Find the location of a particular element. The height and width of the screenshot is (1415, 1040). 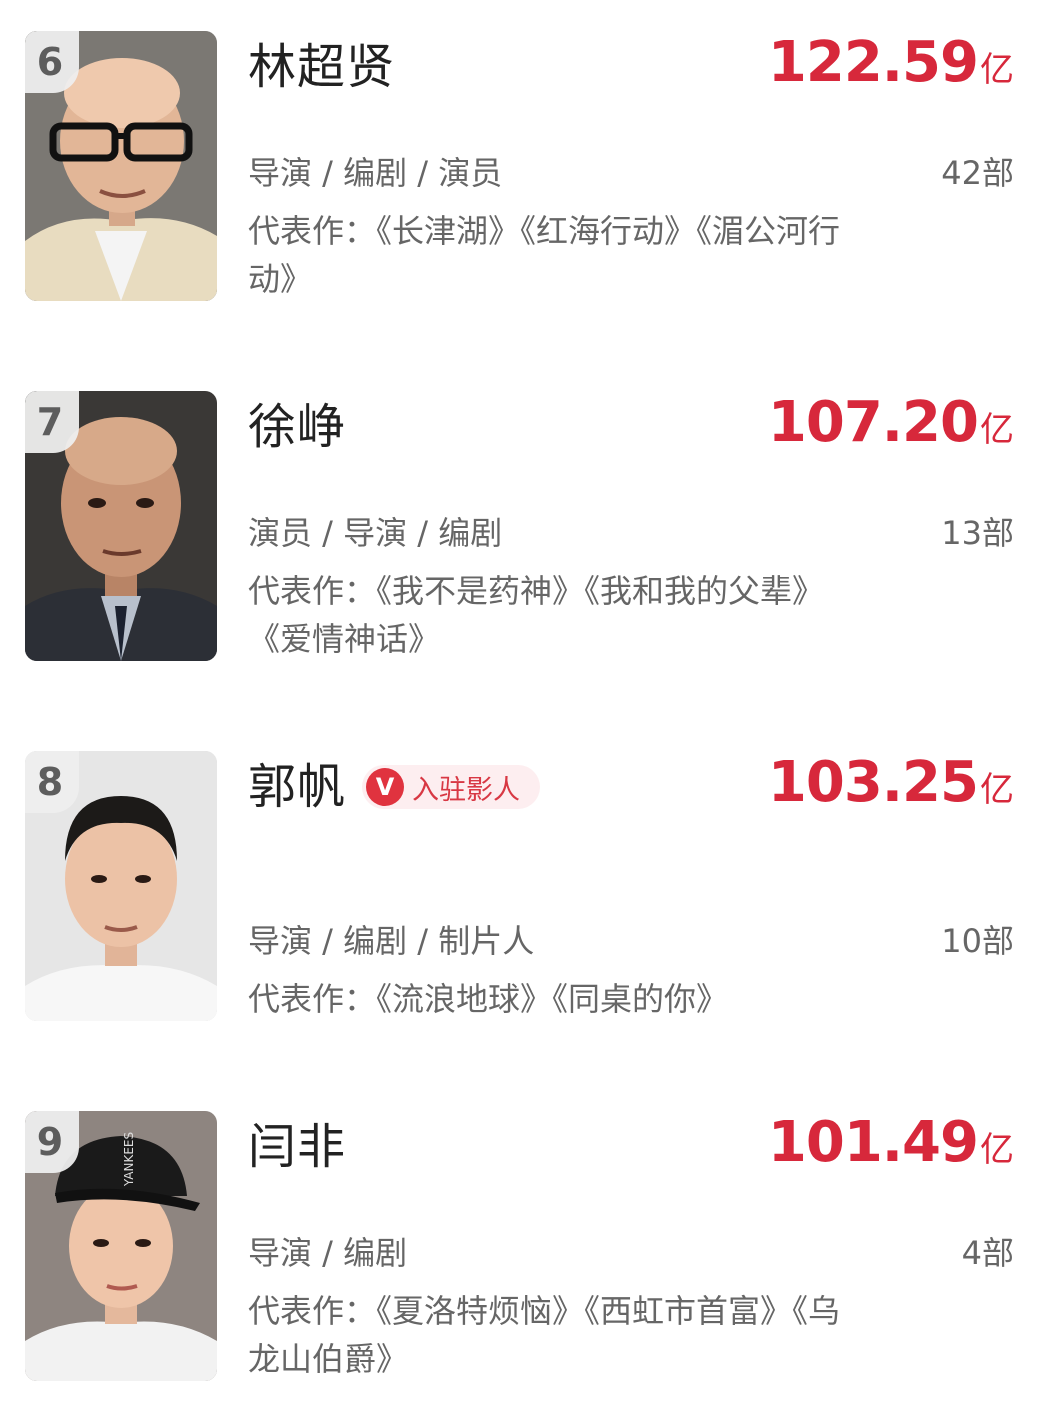

representative-works: 代表作：《夏洛特烦恼》《西虹市首富》《乌龙山伯爵》 is located at coordinates (558, 1335).